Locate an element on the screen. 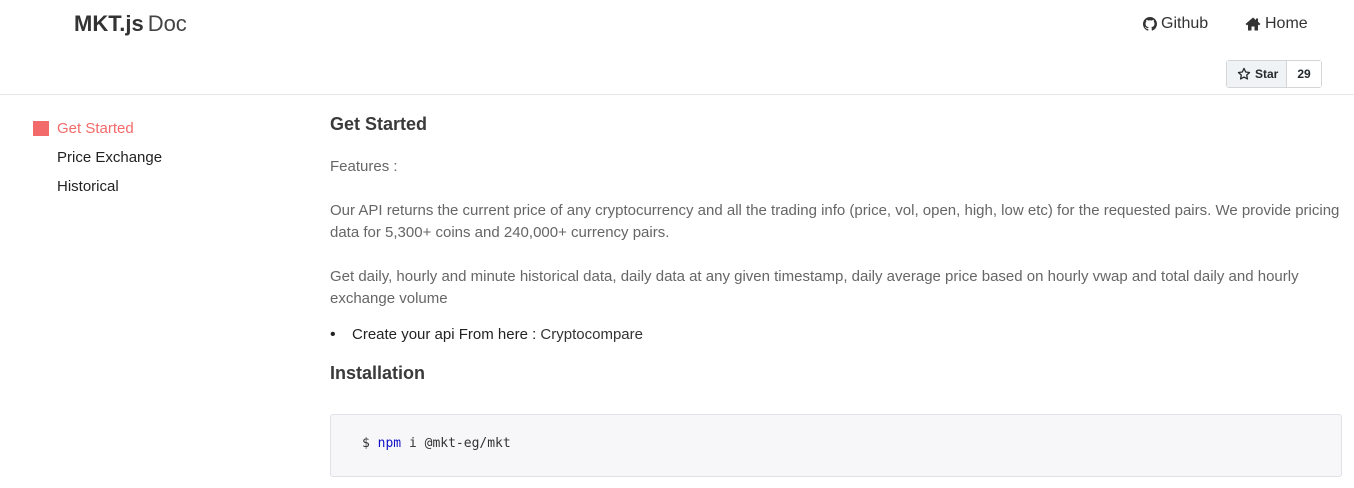 The width and height of the screenshot is (1354, 488). code-args: i @mkt-eg/mkt is located at coordinates (456, 443).